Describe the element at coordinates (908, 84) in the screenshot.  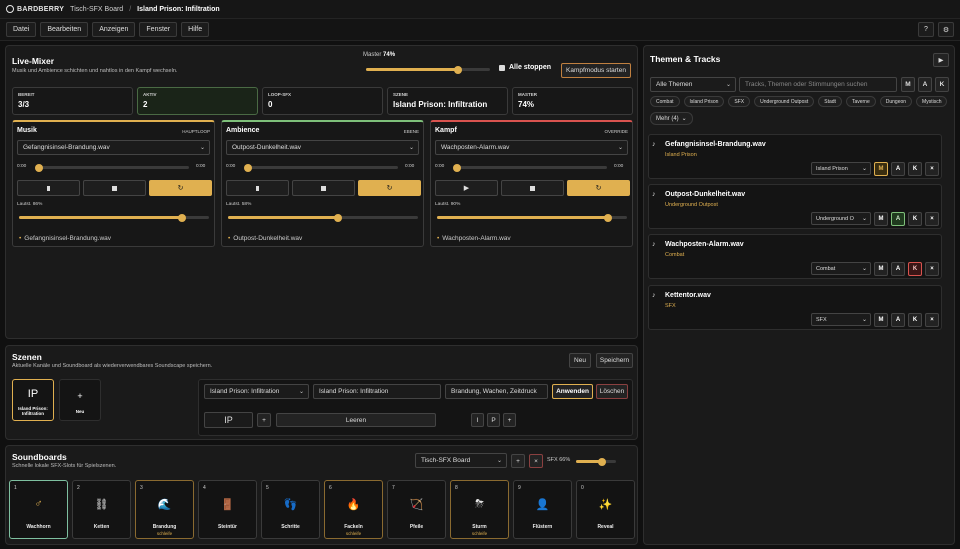
I see `filter-m-button: M` at that location.